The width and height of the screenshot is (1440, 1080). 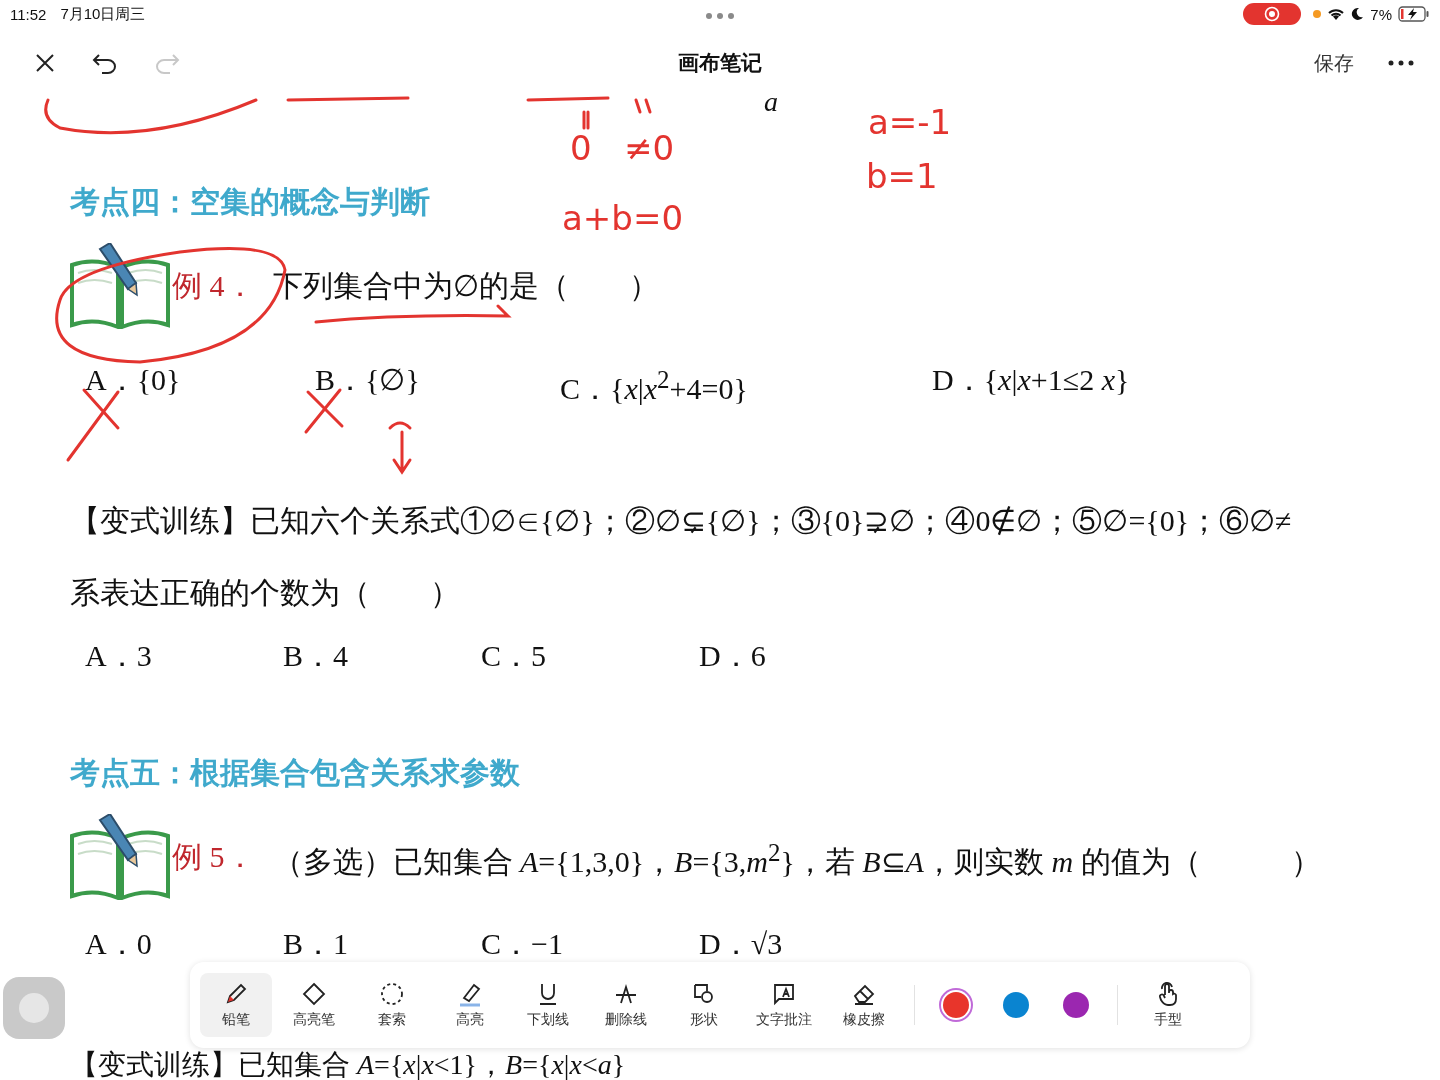 I want to click on answer-option: D．6, so click(x=1069, y=656).